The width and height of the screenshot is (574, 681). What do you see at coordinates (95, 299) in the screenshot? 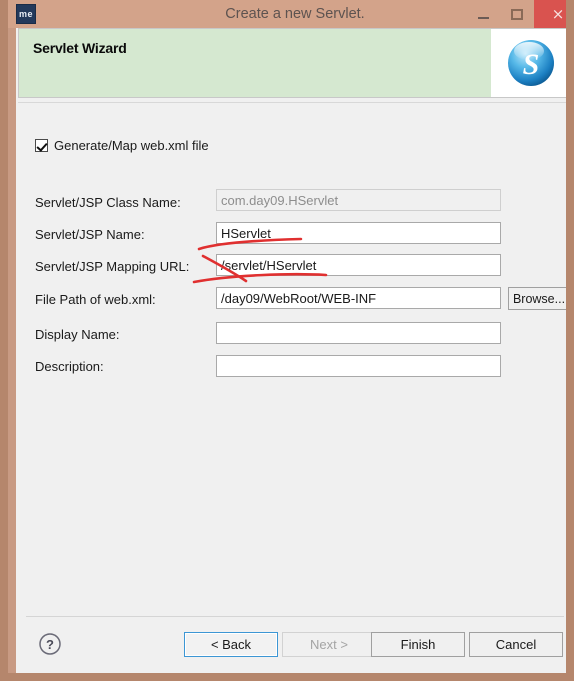
I see `webxml-file-path-label: File Path of web.xml:` at bounding box center [95, 299].